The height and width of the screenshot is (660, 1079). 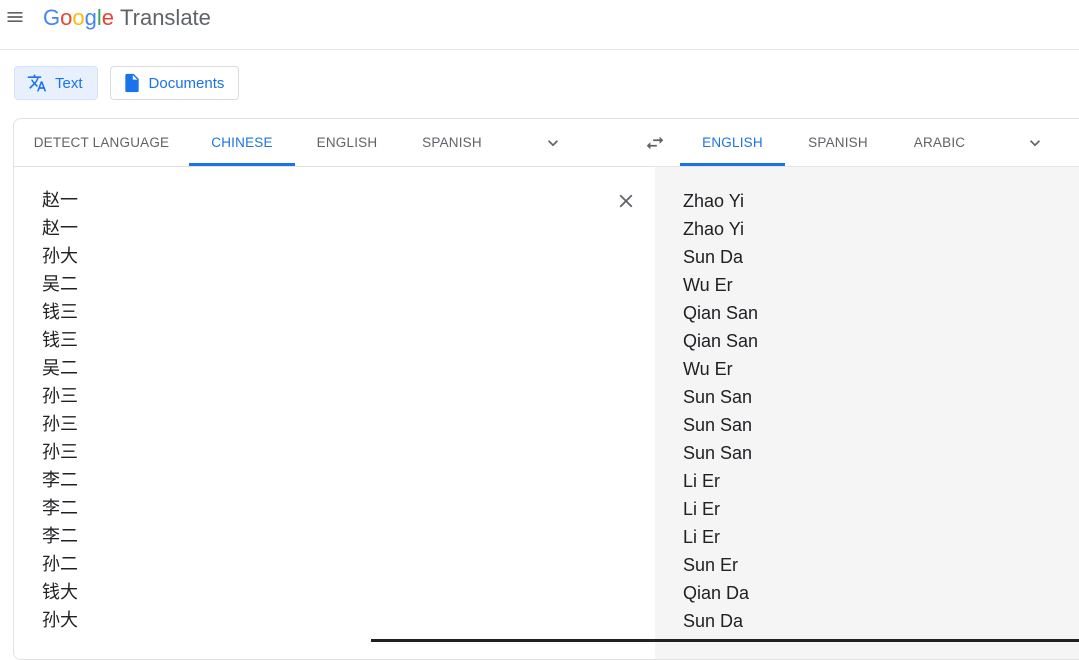 I want to click on google-wordmark: Google, so click(x=78, y=18).